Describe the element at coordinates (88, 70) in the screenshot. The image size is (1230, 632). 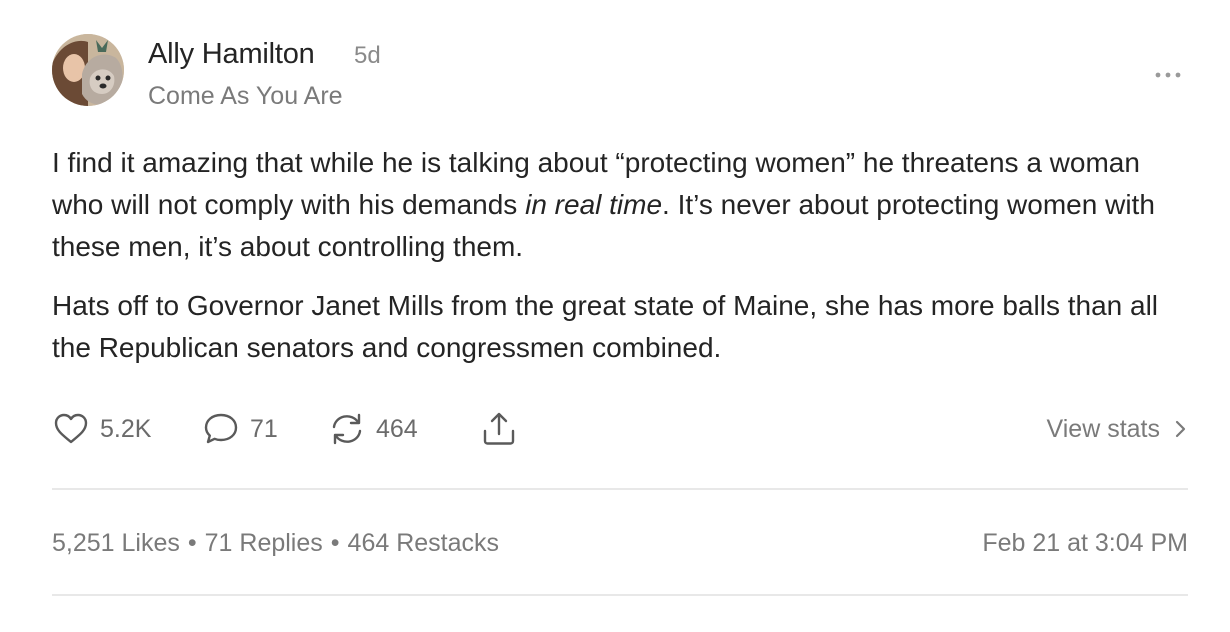
I see `author-avatar` at that location.